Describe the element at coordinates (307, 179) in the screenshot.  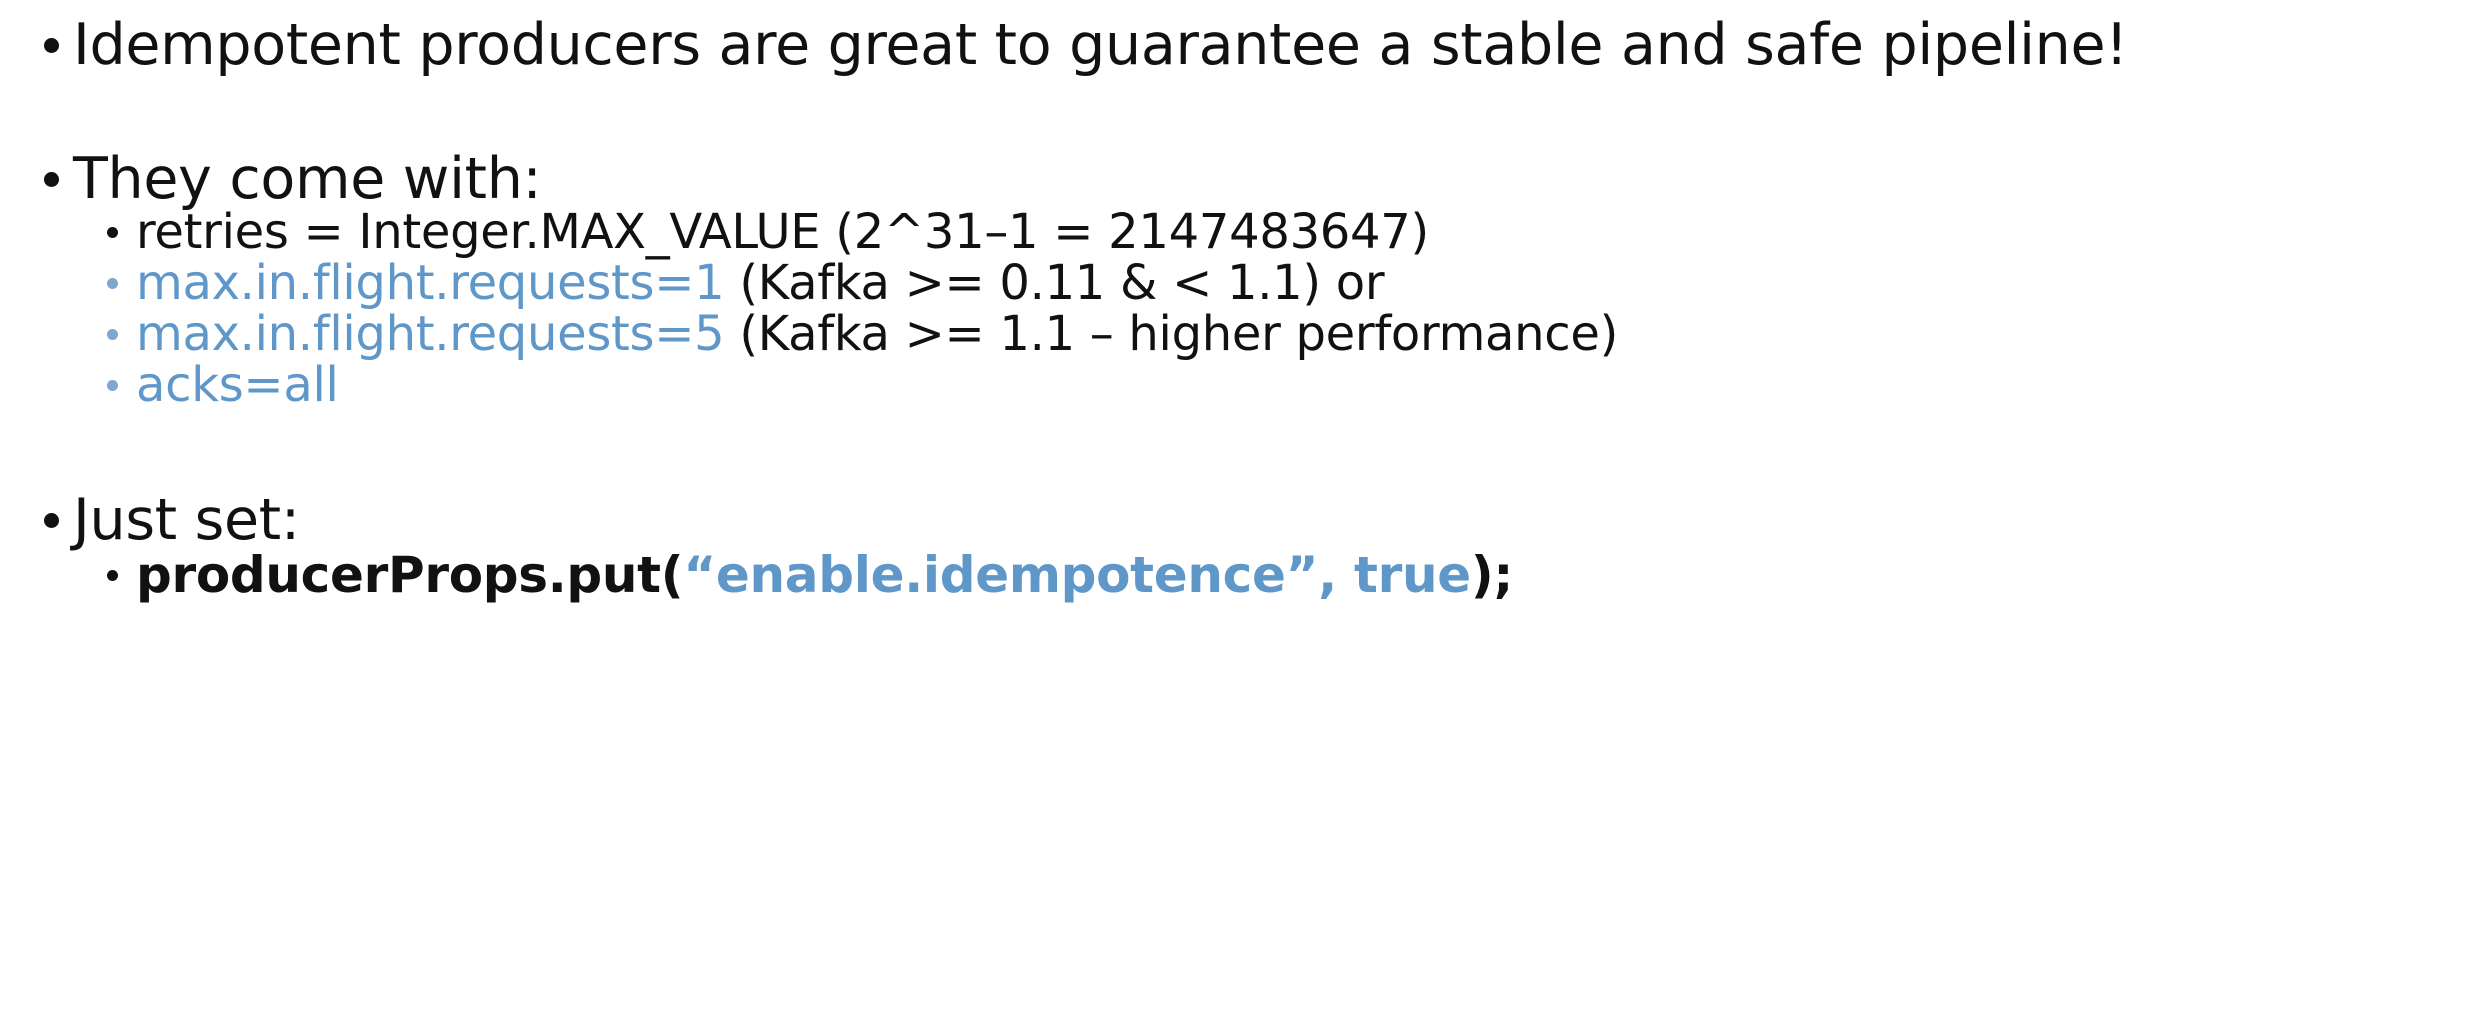
I see `bullet-text: They come with:` at that location.